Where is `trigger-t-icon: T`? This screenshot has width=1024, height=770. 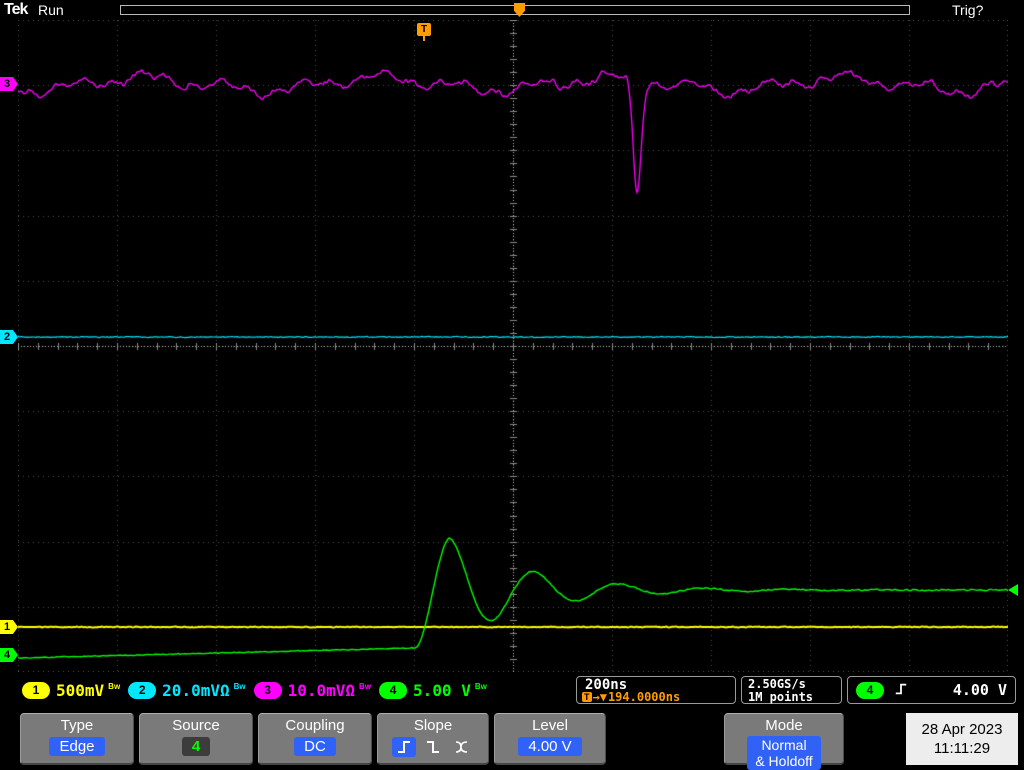
trigger-t-icon: T is located at coordinates (587, 697).